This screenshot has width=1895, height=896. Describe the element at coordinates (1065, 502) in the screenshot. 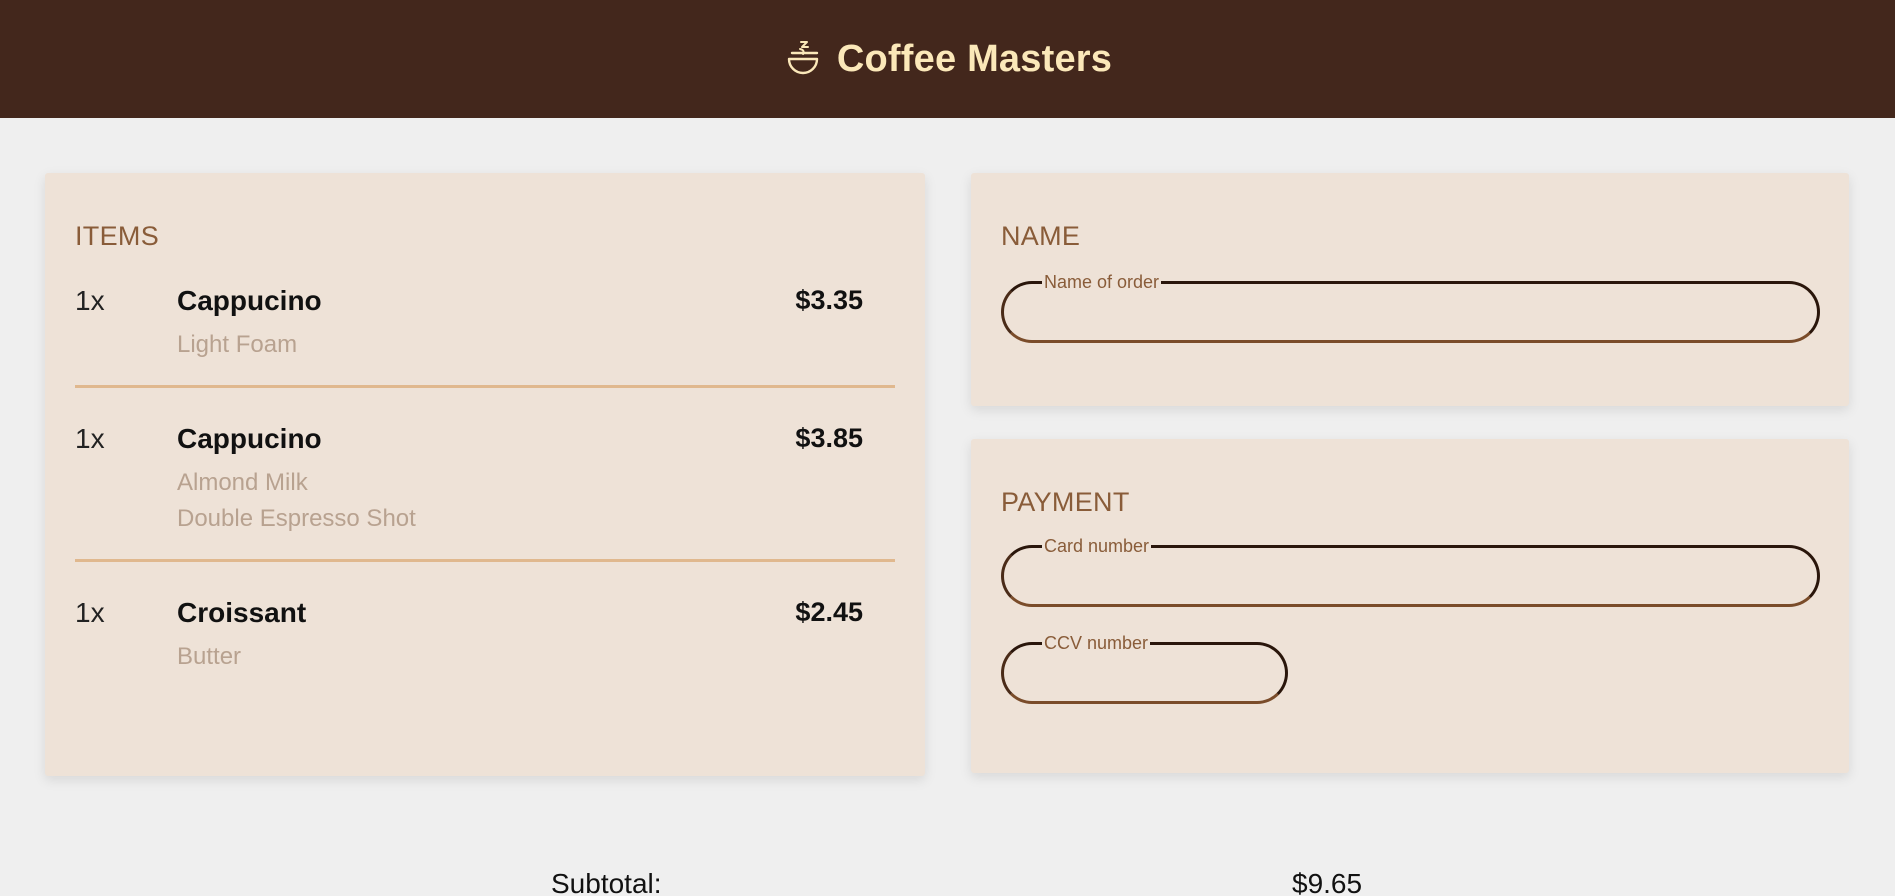

I see `payment-title: PAYMENT` at that location.